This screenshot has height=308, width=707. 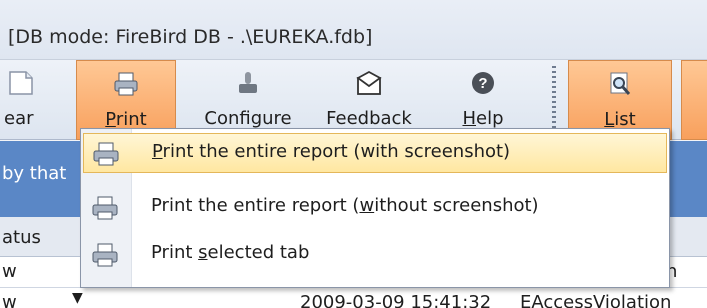 What do you see at coordinates (34, 100) in the screenshot?
I see `clear-button: ear` at bounding box center [34, 100].